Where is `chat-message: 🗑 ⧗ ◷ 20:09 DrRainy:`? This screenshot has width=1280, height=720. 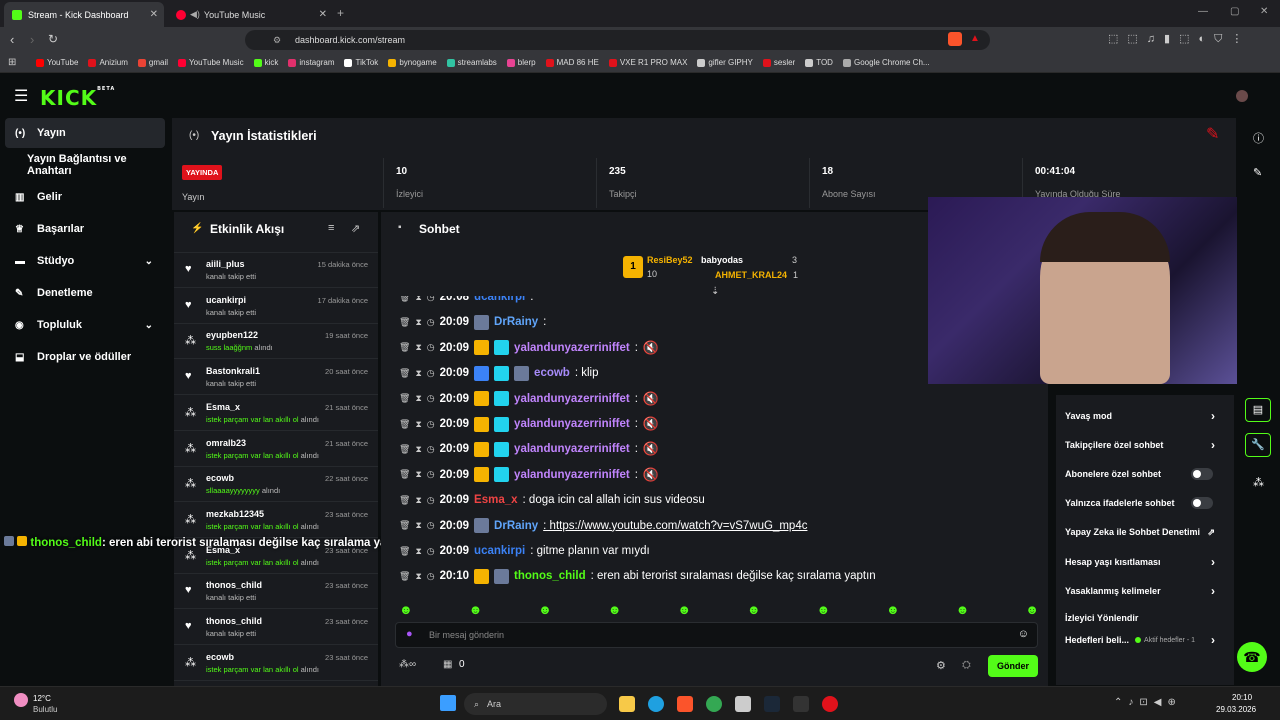 chat-message: 🗑 ⧗ ◷ 20:09 DrRainy: is located at coordinates (472, 322).